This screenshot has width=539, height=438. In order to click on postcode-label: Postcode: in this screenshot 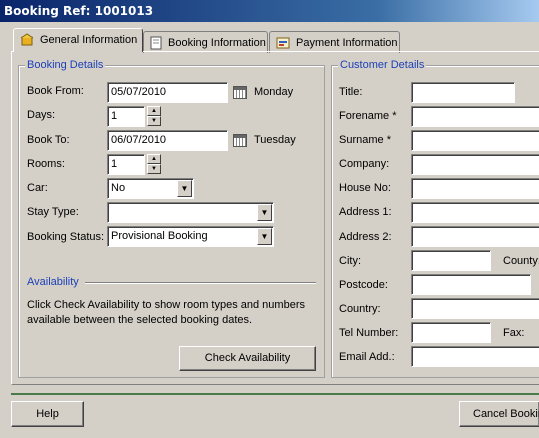, I will do `click(363, 285)`.